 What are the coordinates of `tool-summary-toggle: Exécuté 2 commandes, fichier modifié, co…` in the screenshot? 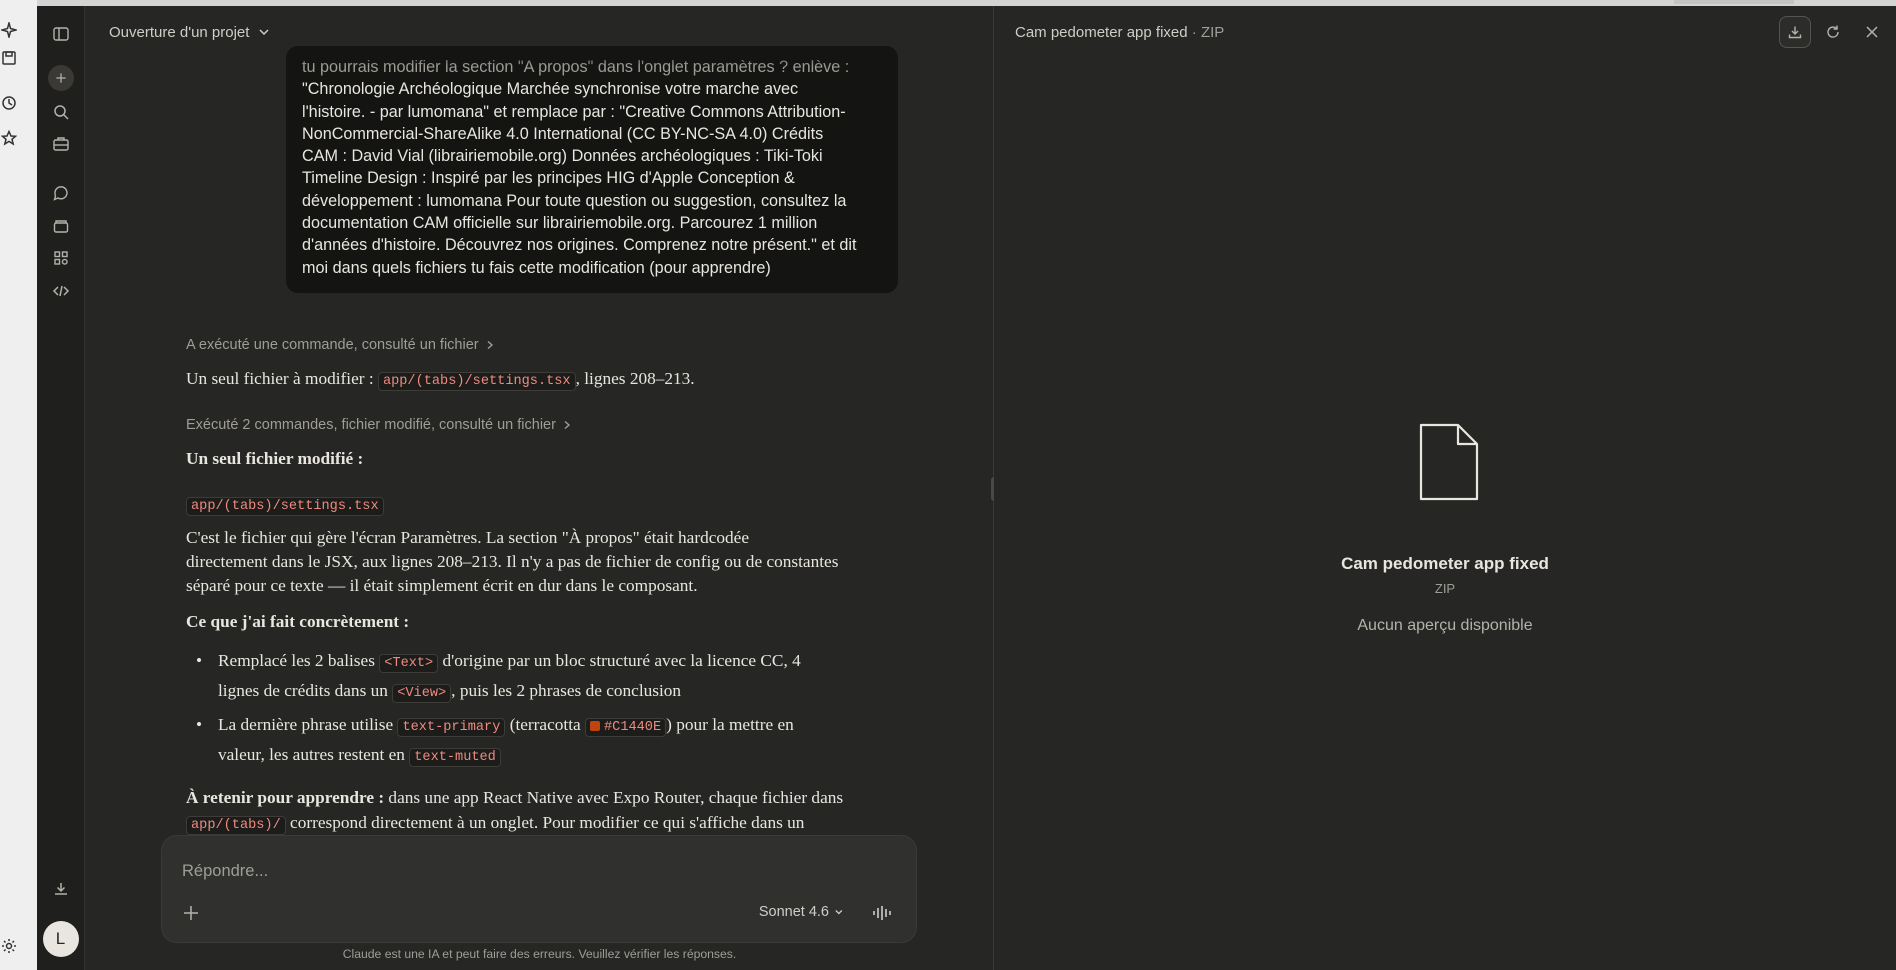 It's located at (379, 425).